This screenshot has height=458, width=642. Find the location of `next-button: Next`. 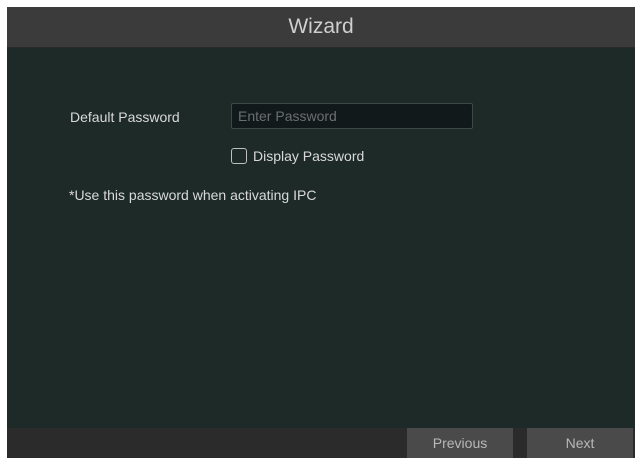

next-button: Next is located at coordinates (580, 443).